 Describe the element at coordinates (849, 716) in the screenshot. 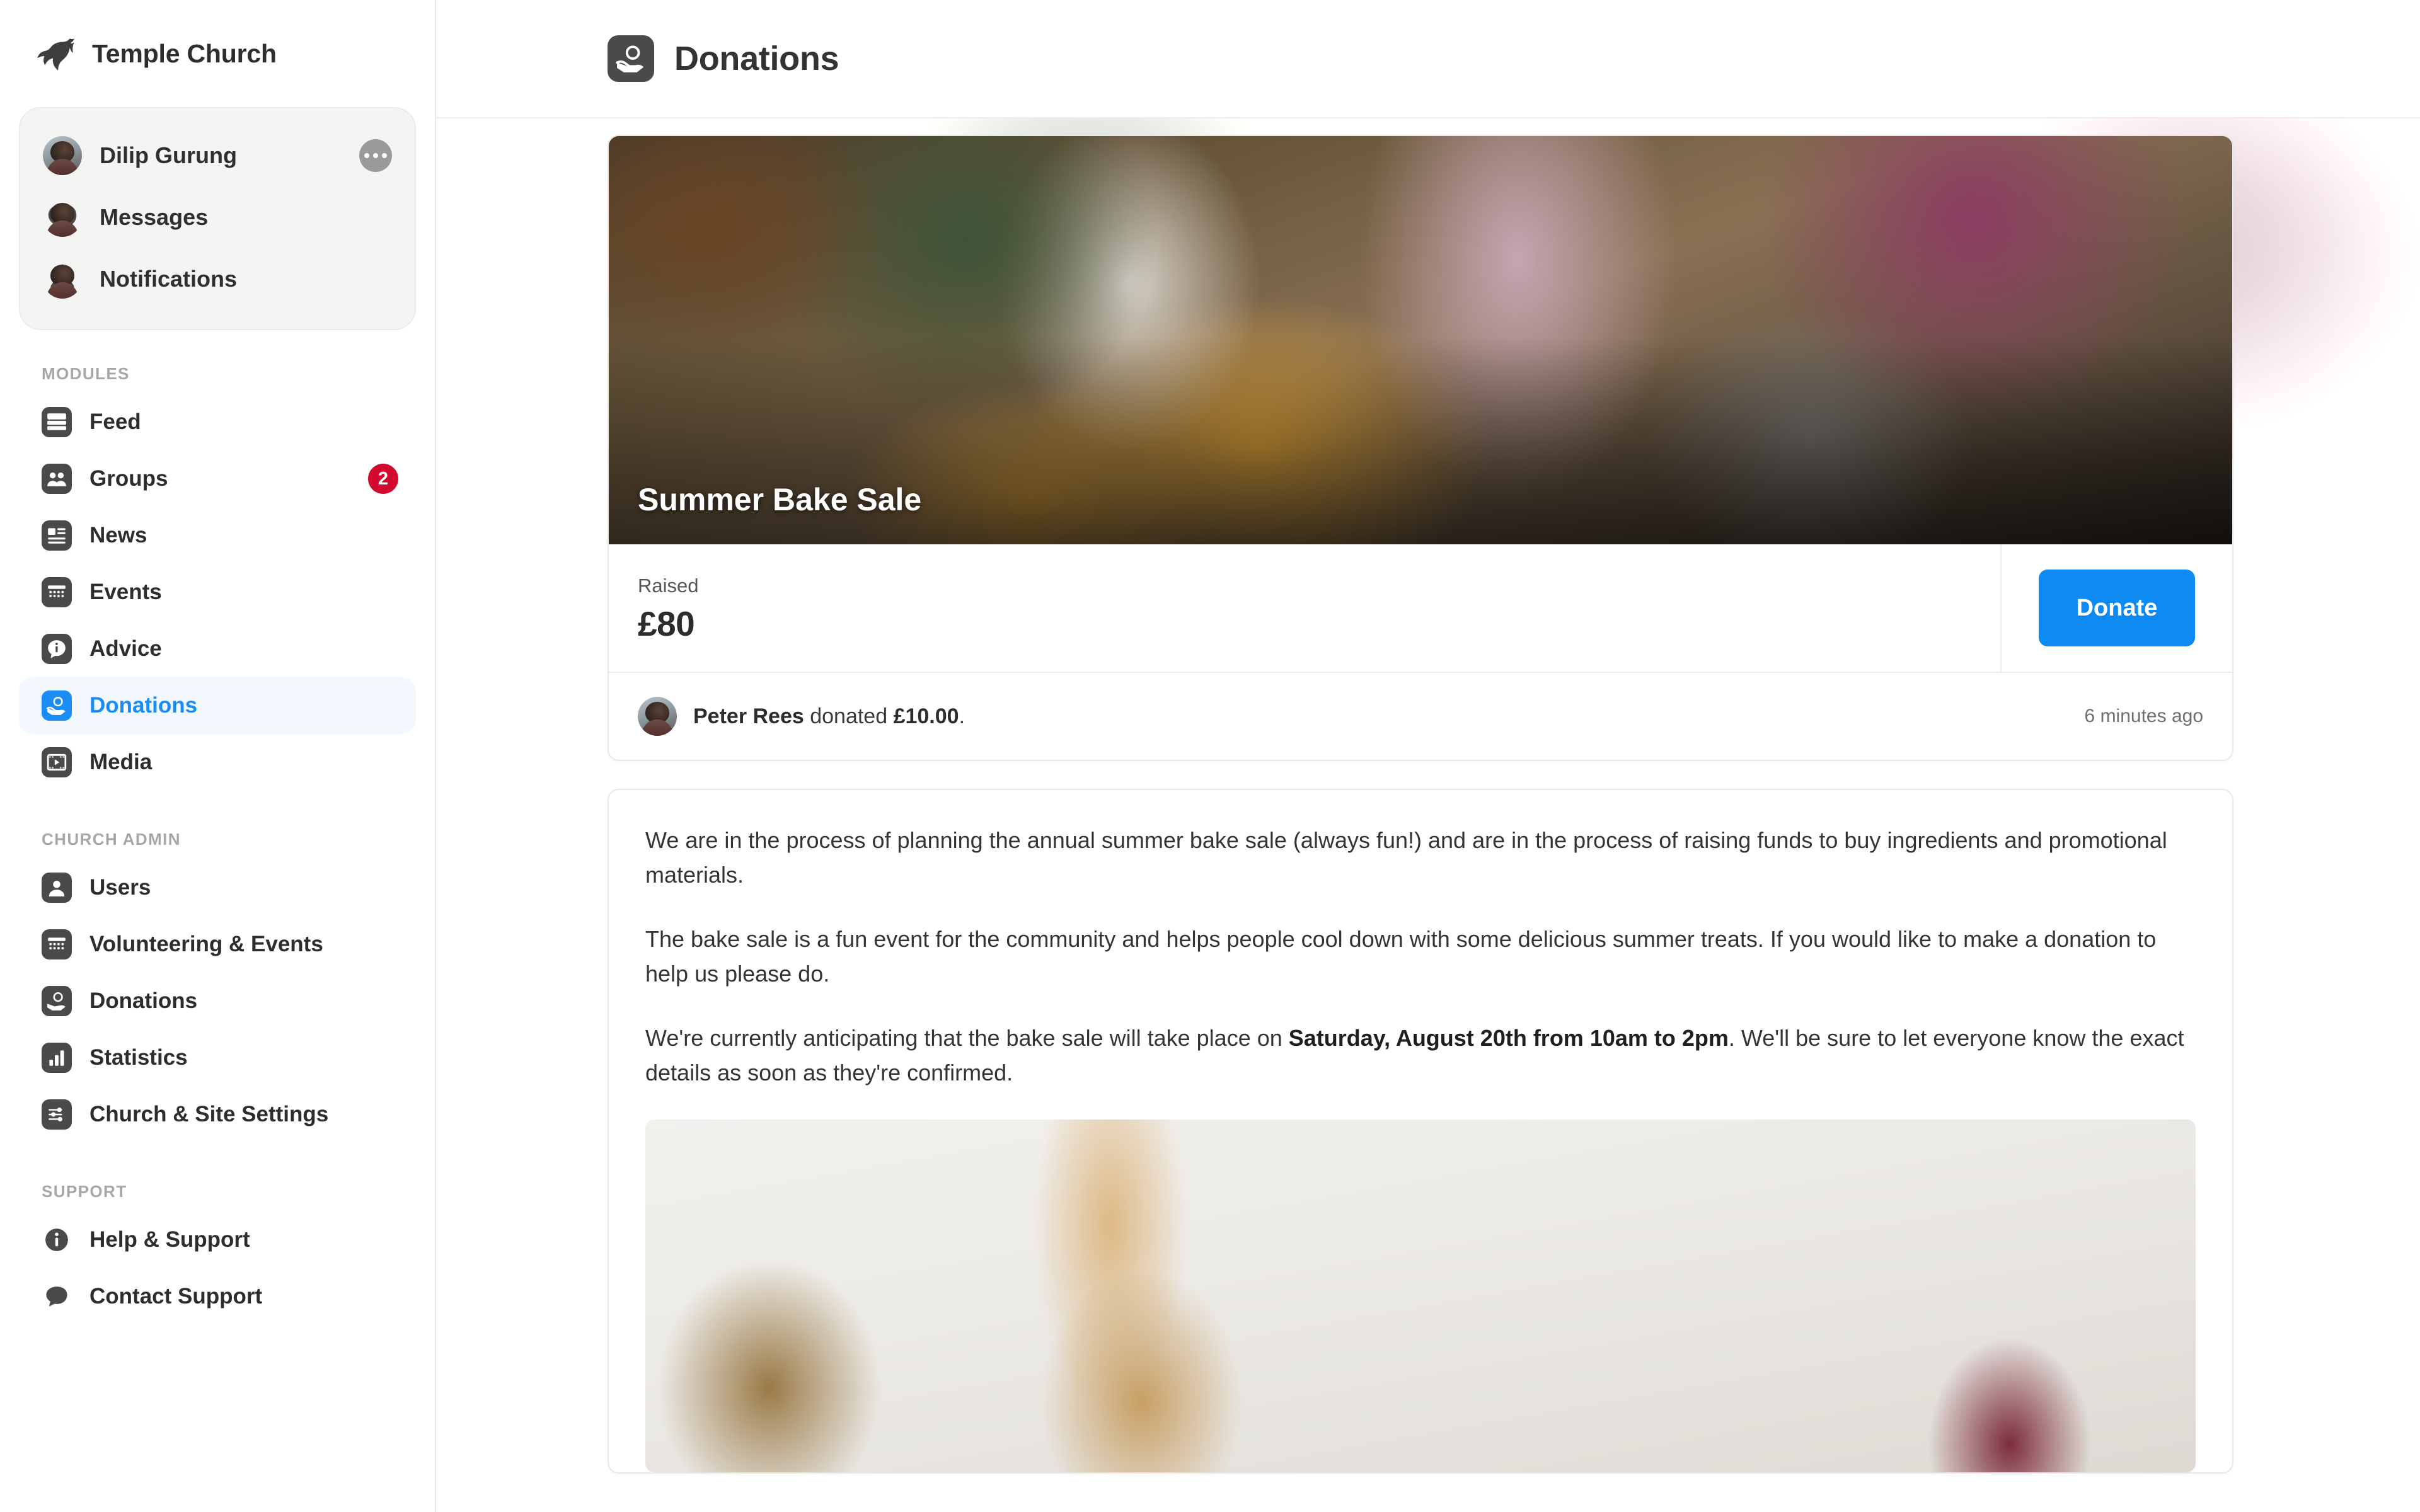

I see `donation-action: donated` at that location.